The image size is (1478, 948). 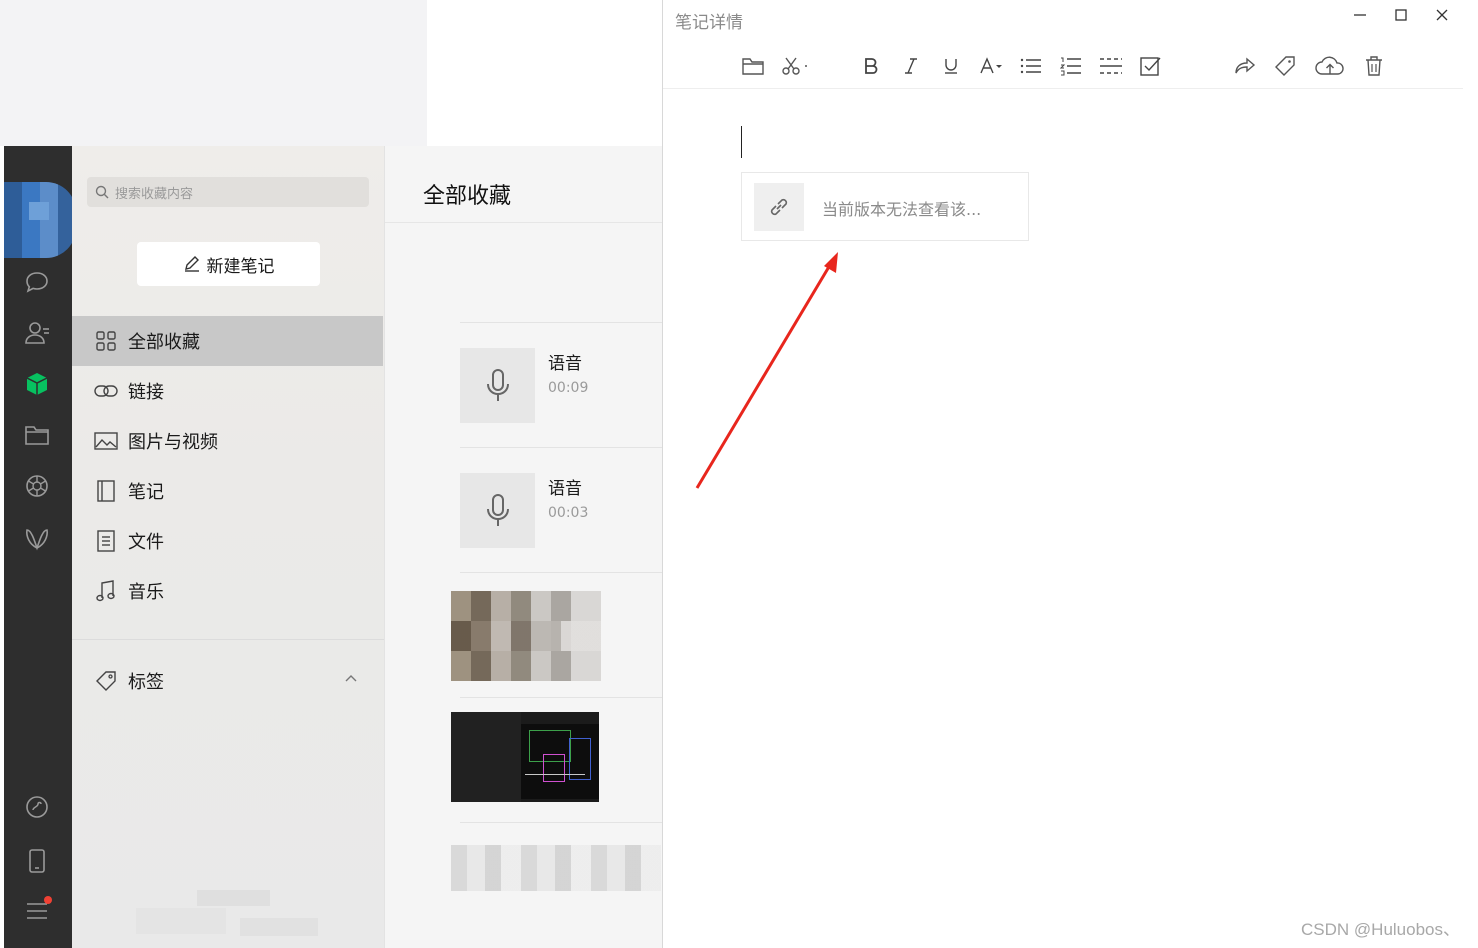 I want to click on bold-icon, so click(x=871, y=66).